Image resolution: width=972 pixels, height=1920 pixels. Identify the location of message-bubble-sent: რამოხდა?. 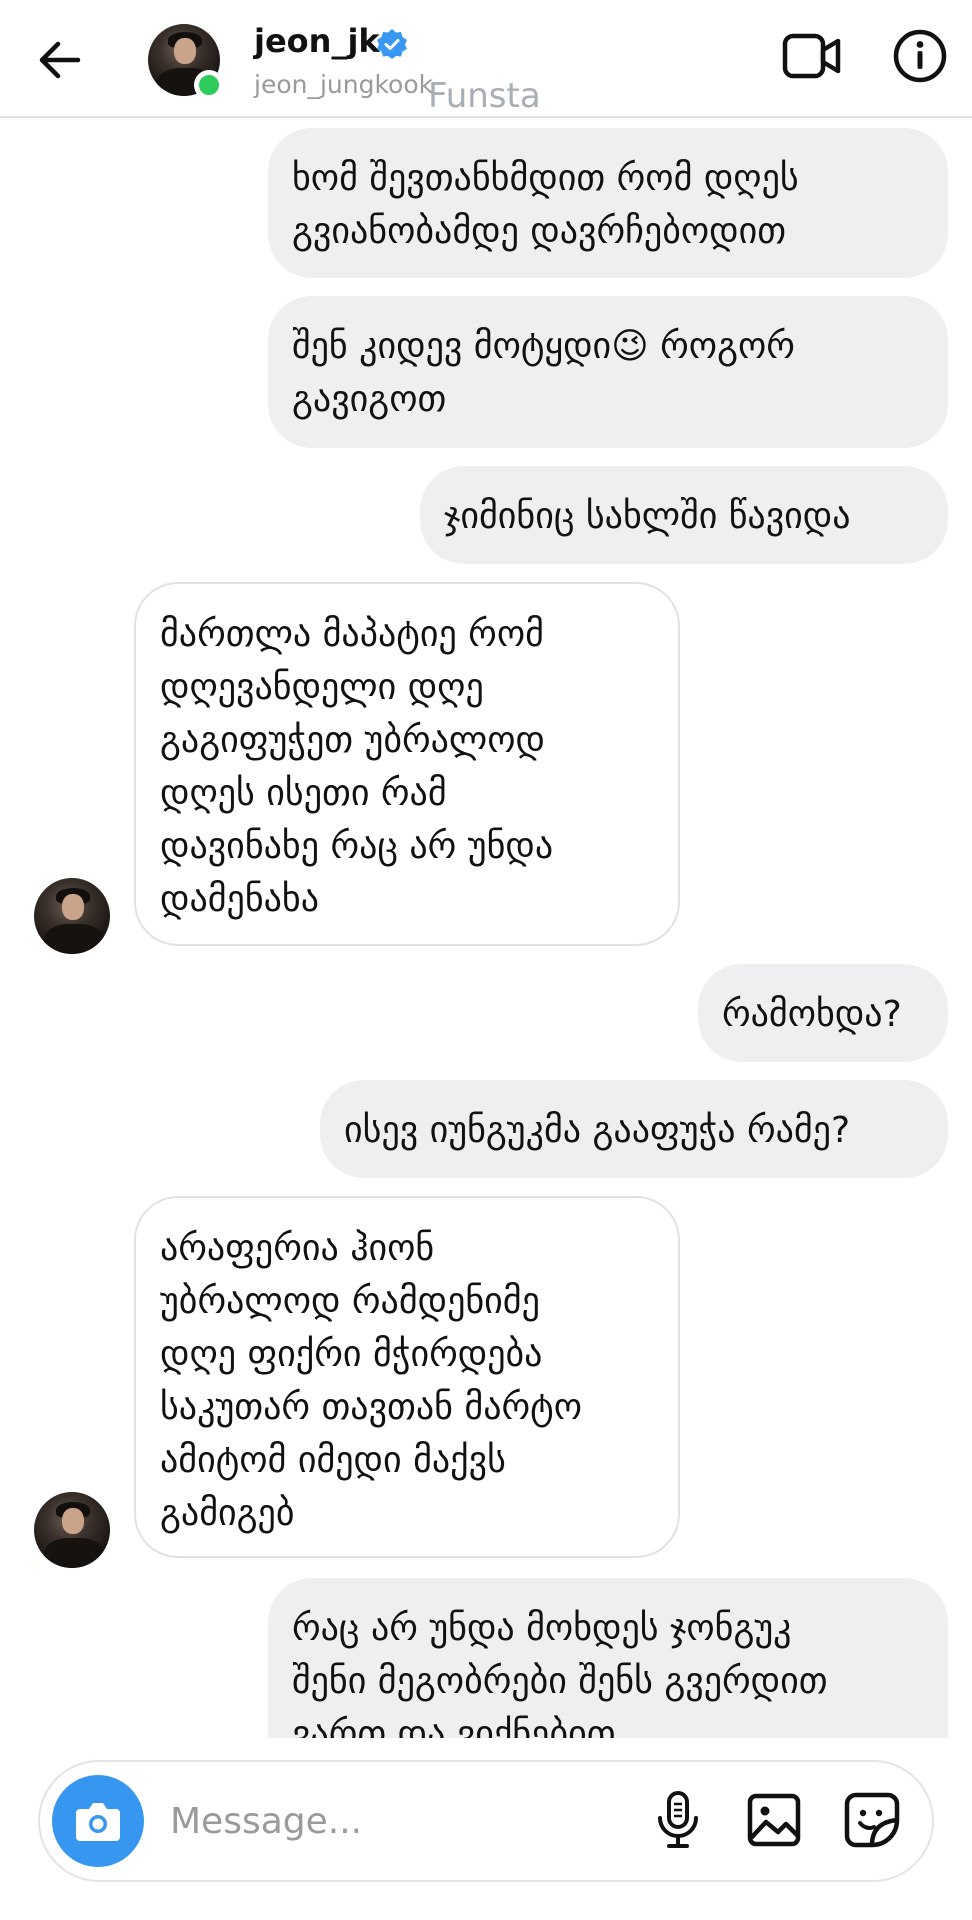
(823, 1013).